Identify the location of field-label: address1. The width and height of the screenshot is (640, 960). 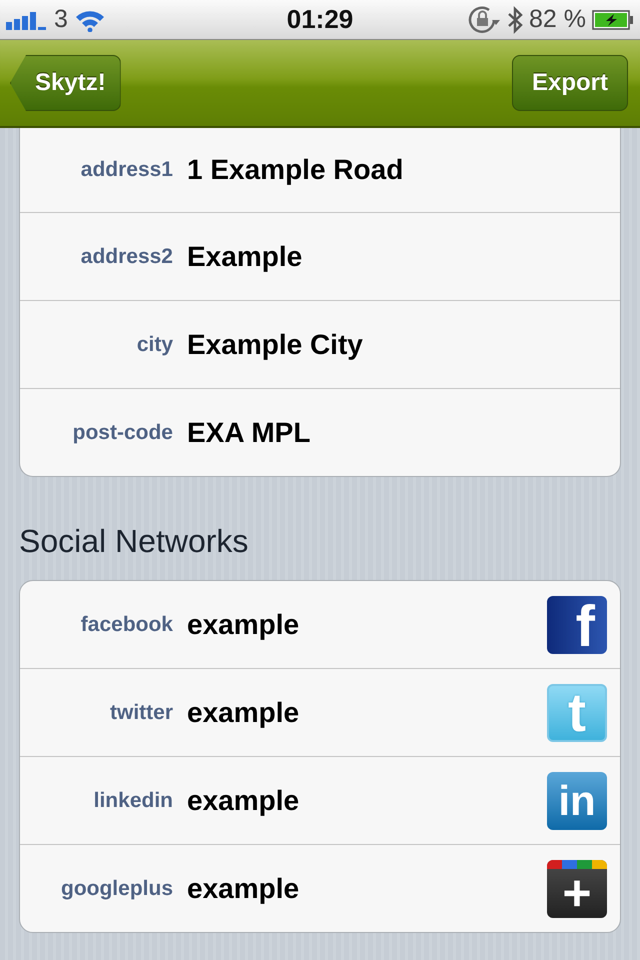
(127, 170).